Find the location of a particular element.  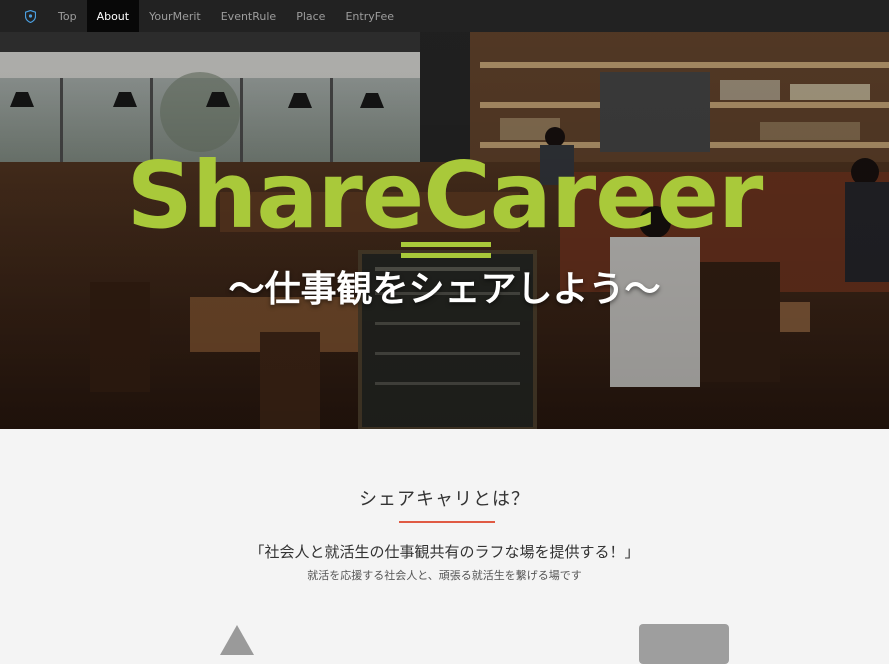

about-description: 就活を応援する社会人と、頑張る就活生を繋げる場です is located at coordinates (444, 575).